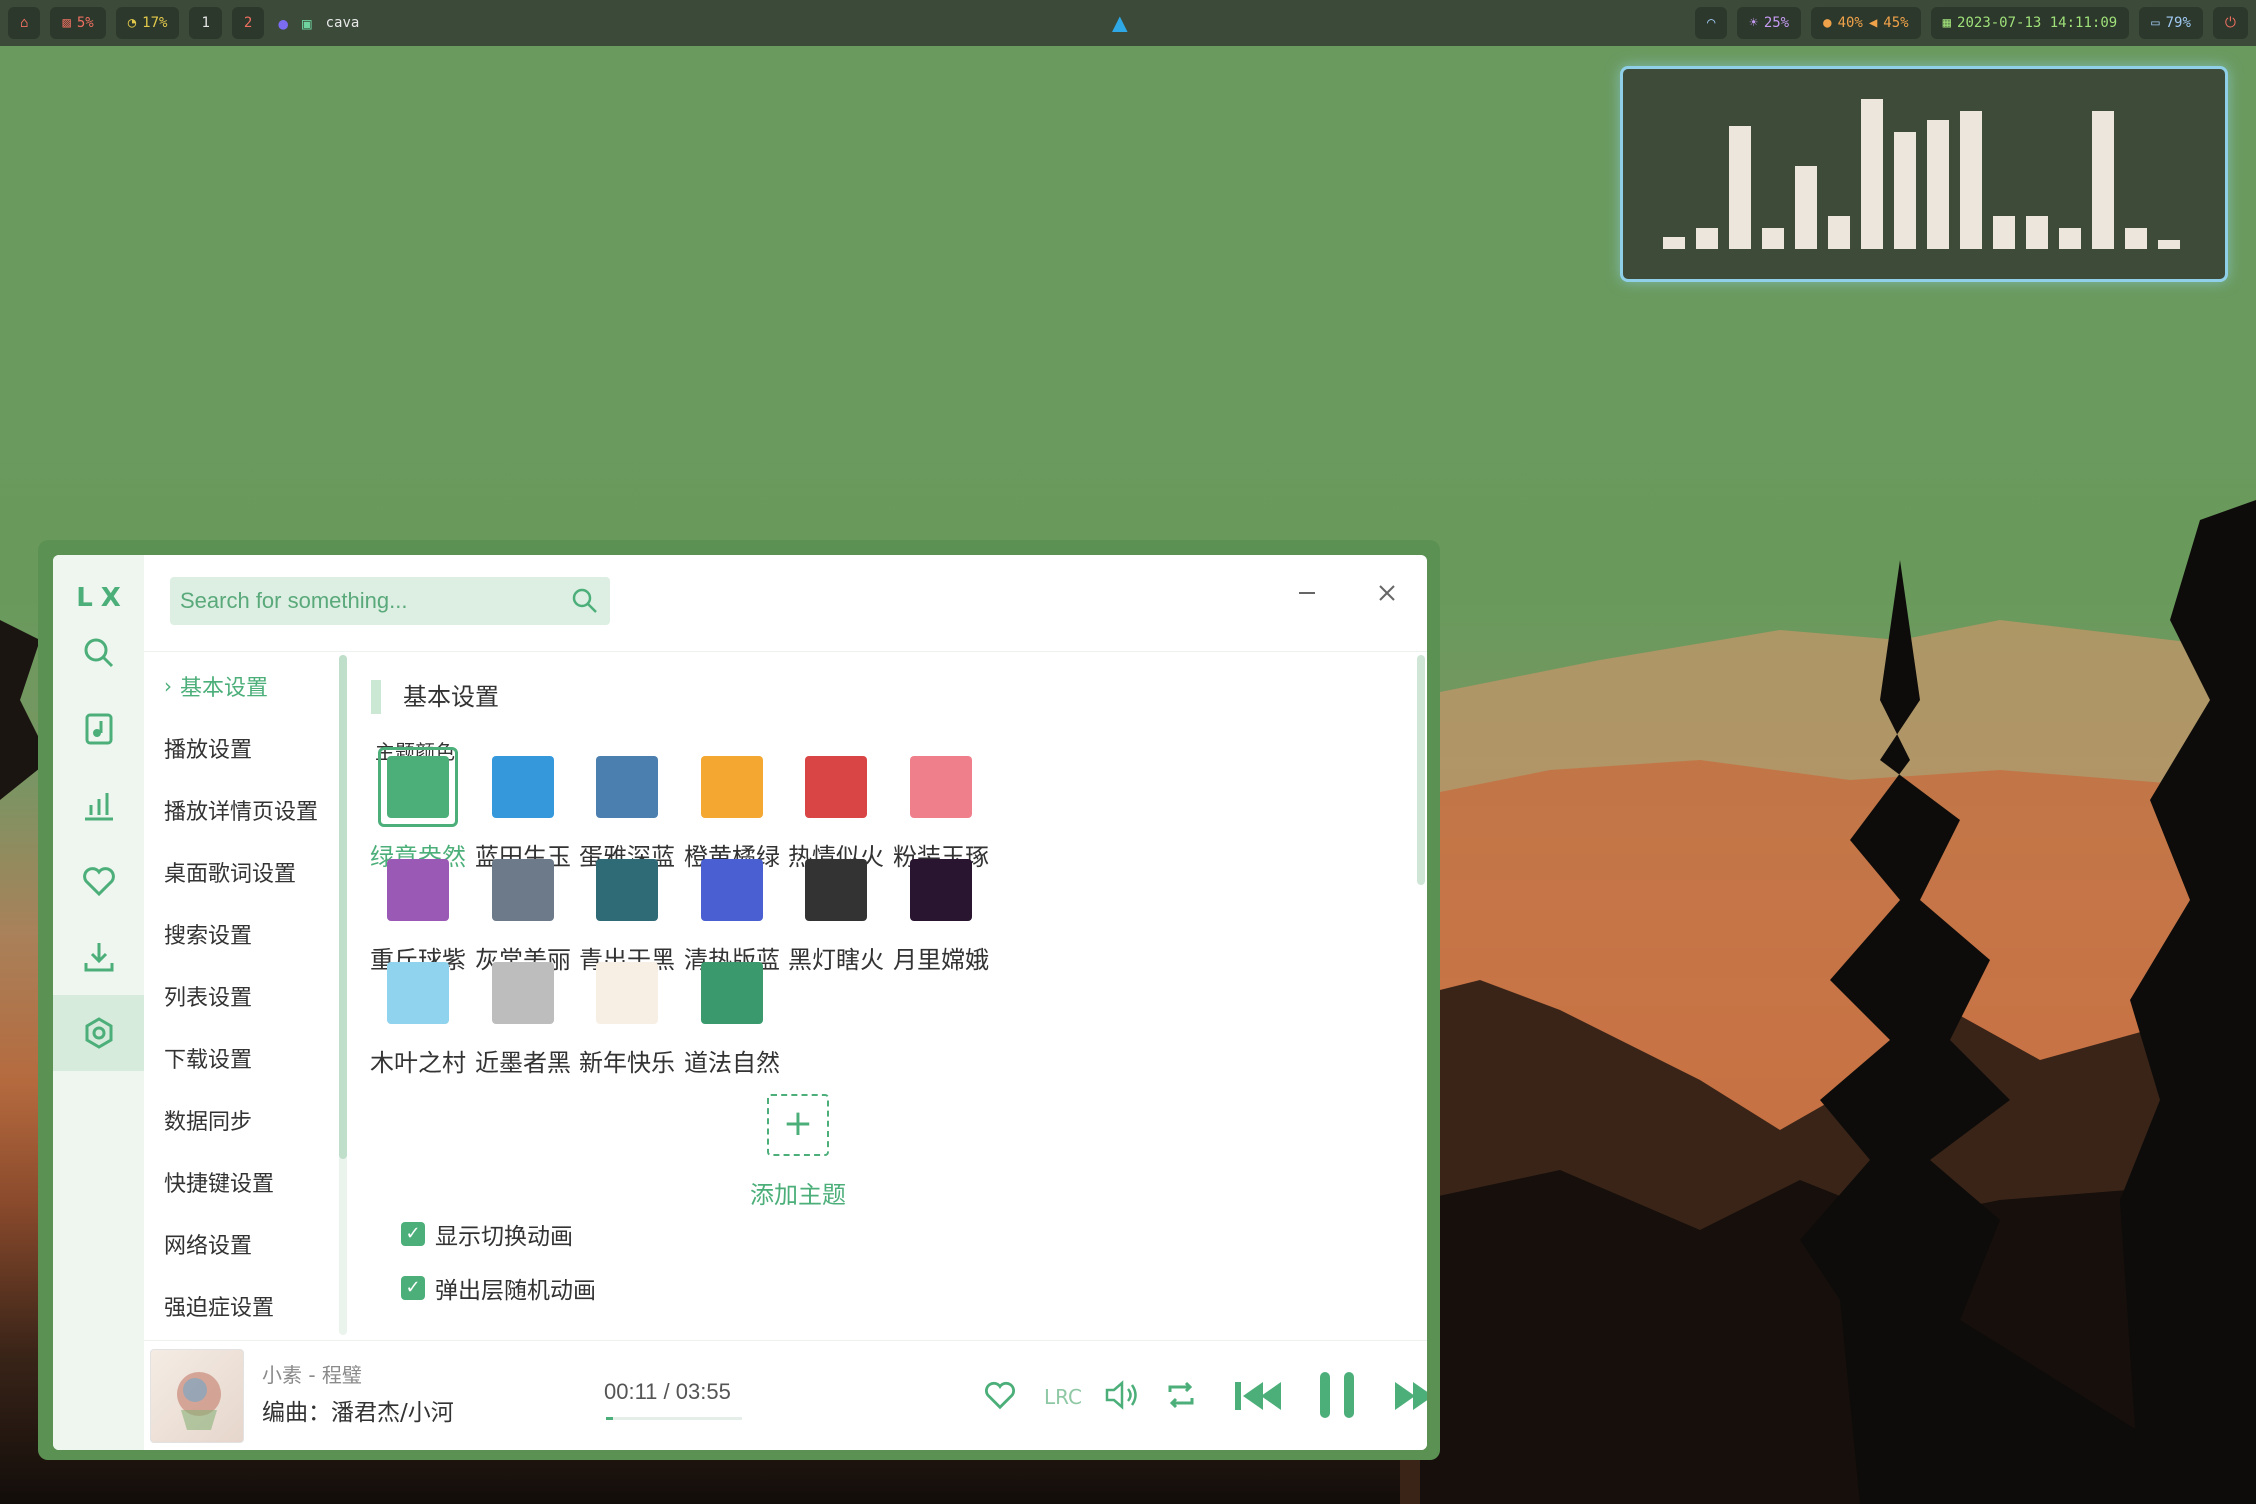  Describe the element at coordinates (197, 1396) in the screenshot. I see `album-cover` at that location.